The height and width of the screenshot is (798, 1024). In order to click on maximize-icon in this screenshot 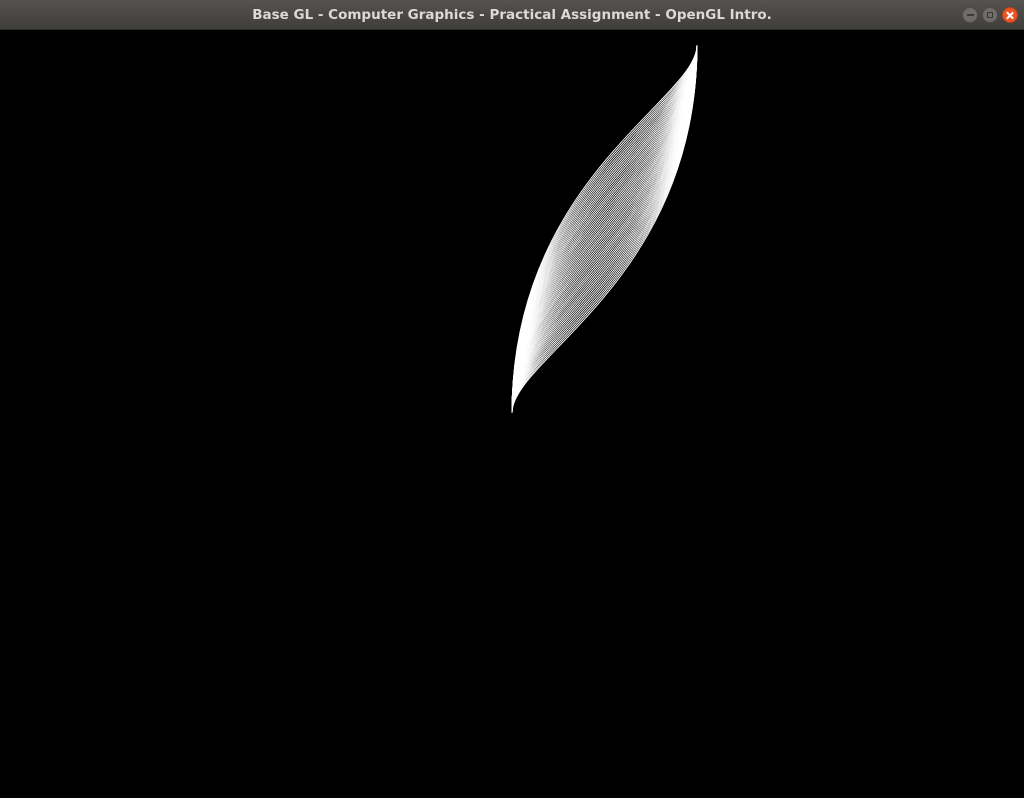, I will do `click(990, 15)`.